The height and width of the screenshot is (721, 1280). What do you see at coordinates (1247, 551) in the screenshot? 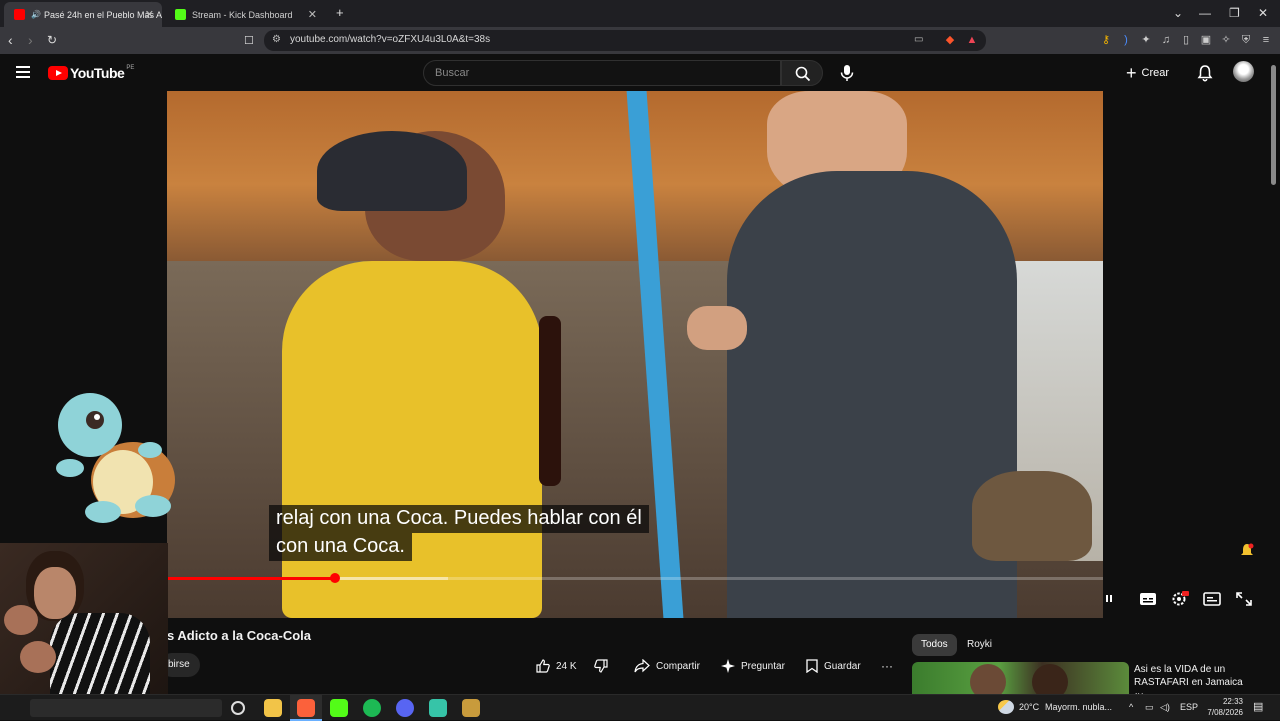
I see `ambient-bell-icon` at bounding box center [1247, 551].